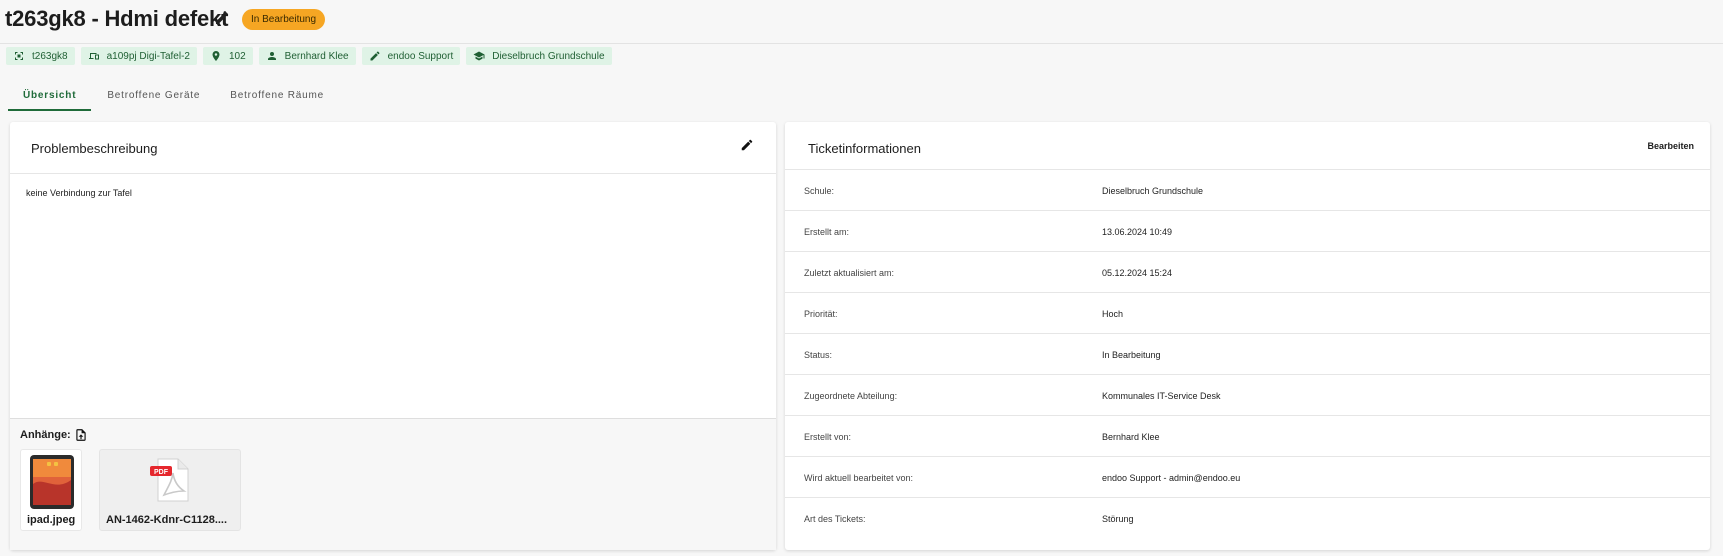 The width and height of the screenshot is (1723, 556). What do you see at coordinates (51, 520) in the screenshot?
I see `attachment-name: ipad.jpeg` at bounding box center [51, 520].